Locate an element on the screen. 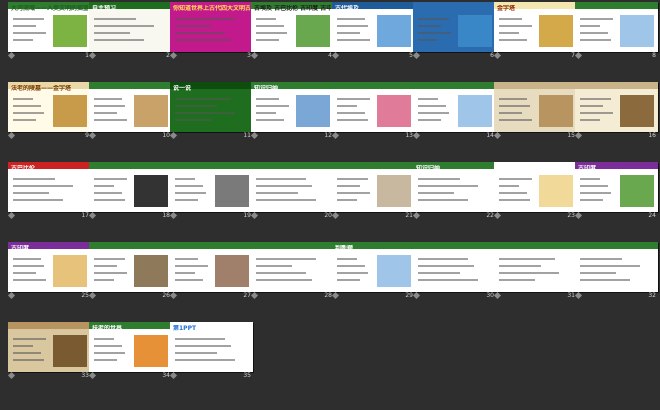 This screenshot has height=410, width=660. slide-thumbnail-2: 自主预习 2 is located at coordinates (130, 32).